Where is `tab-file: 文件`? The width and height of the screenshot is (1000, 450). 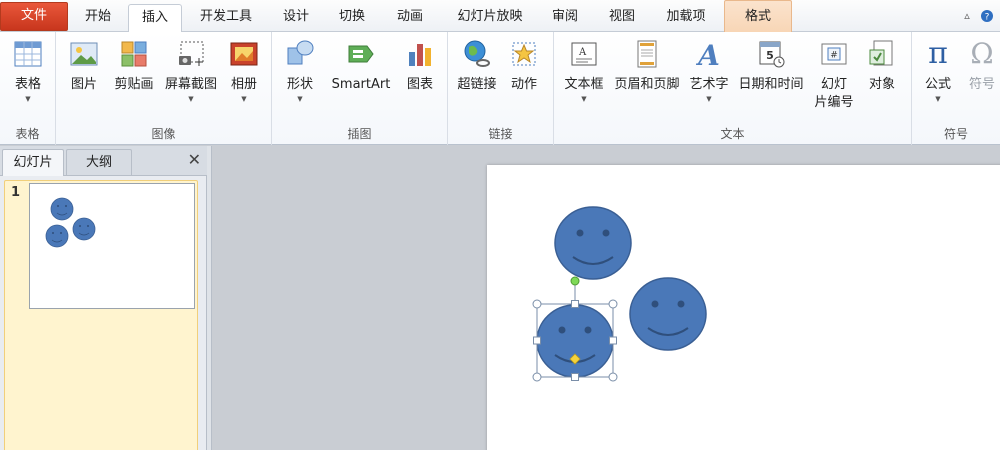 tab-file: 文件 is located at coordinates (34, 16).